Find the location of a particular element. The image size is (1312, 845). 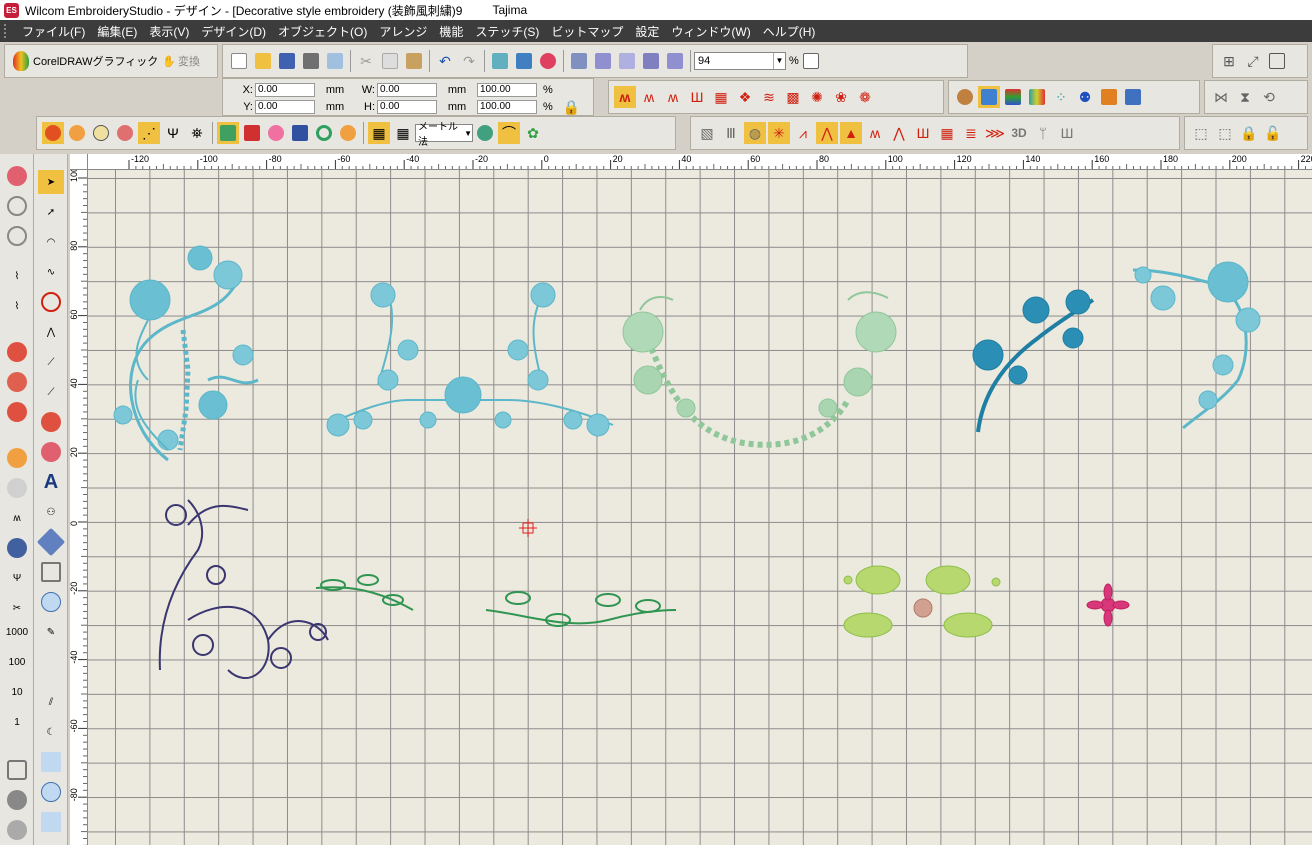

trapunto-icon: ❀ is located at coordinates (841, 97).